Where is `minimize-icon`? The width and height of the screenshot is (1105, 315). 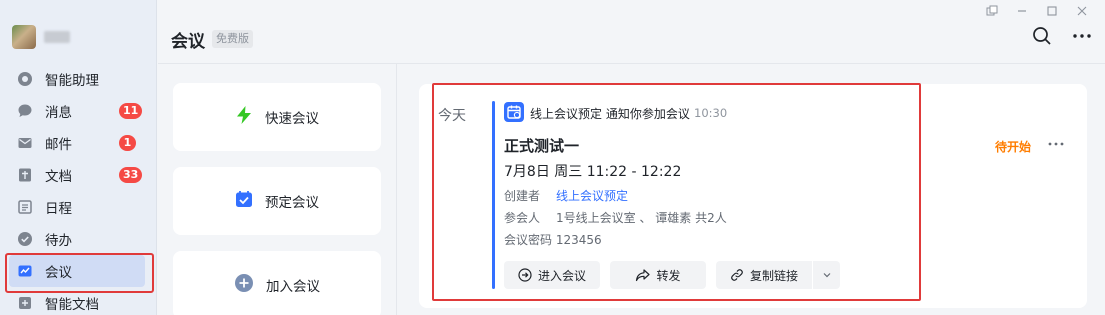
minimize-icon is located at coordinates (1022, 11).